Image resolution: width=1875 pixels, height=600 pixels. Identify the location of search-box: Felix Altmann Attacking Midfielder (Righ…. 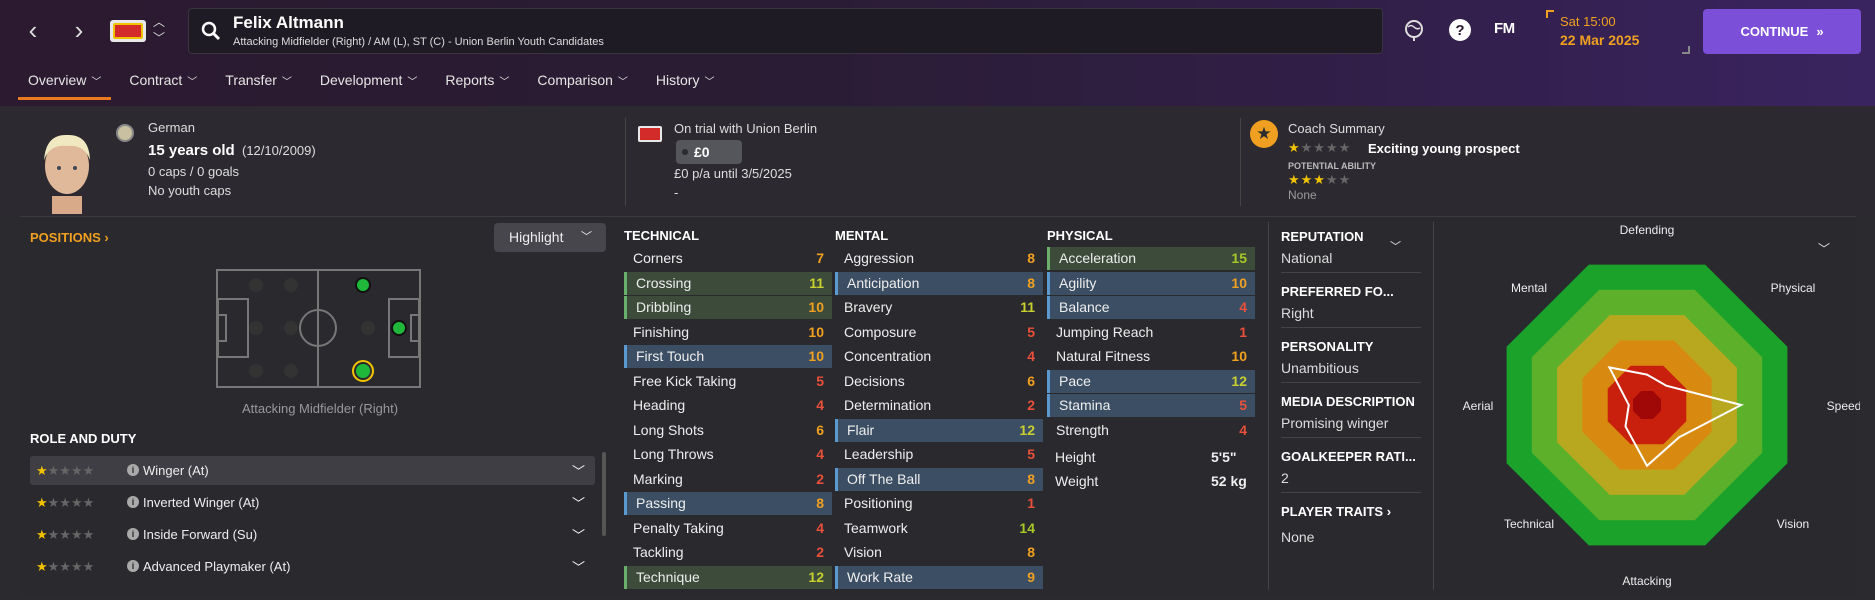
(785, 31).